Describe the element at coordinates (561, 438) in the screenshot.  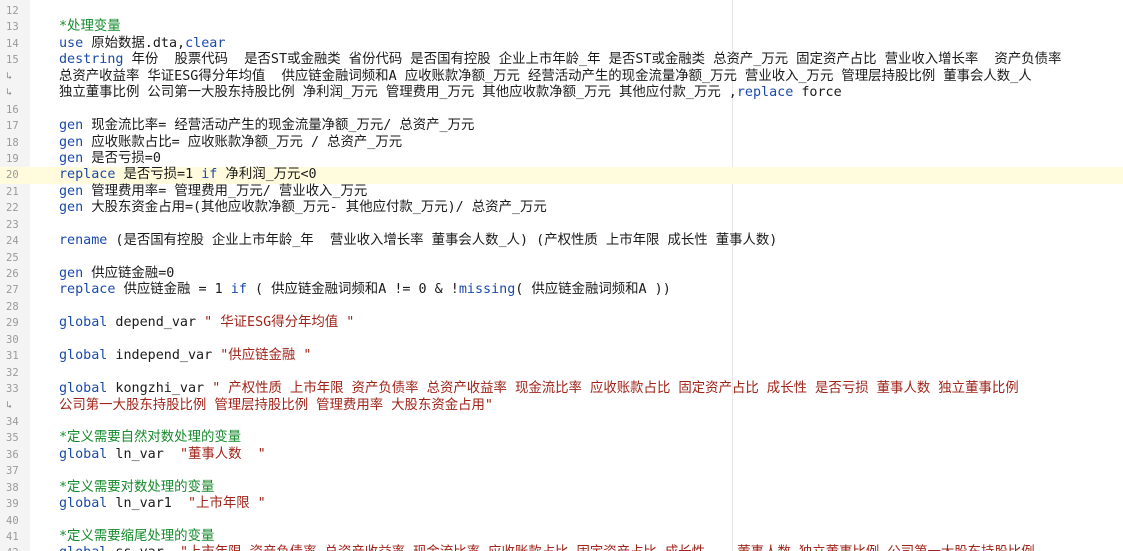
I see `code-line: 35 *定义需要自然对数处理的变量` at that location.